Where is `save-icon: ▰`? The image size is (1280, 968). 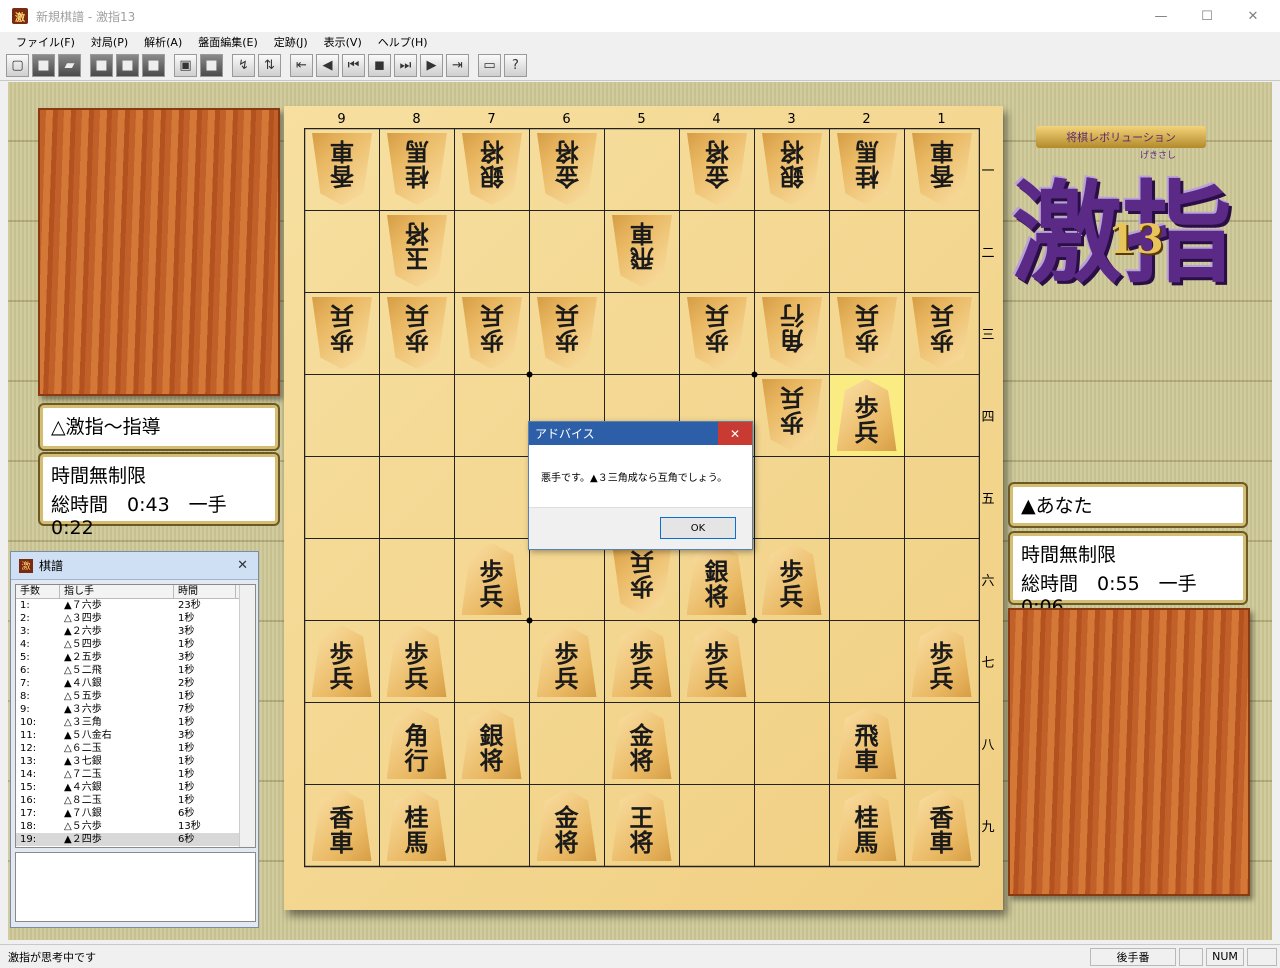
save-icon: ▰ is located at coordinates (69, 65).